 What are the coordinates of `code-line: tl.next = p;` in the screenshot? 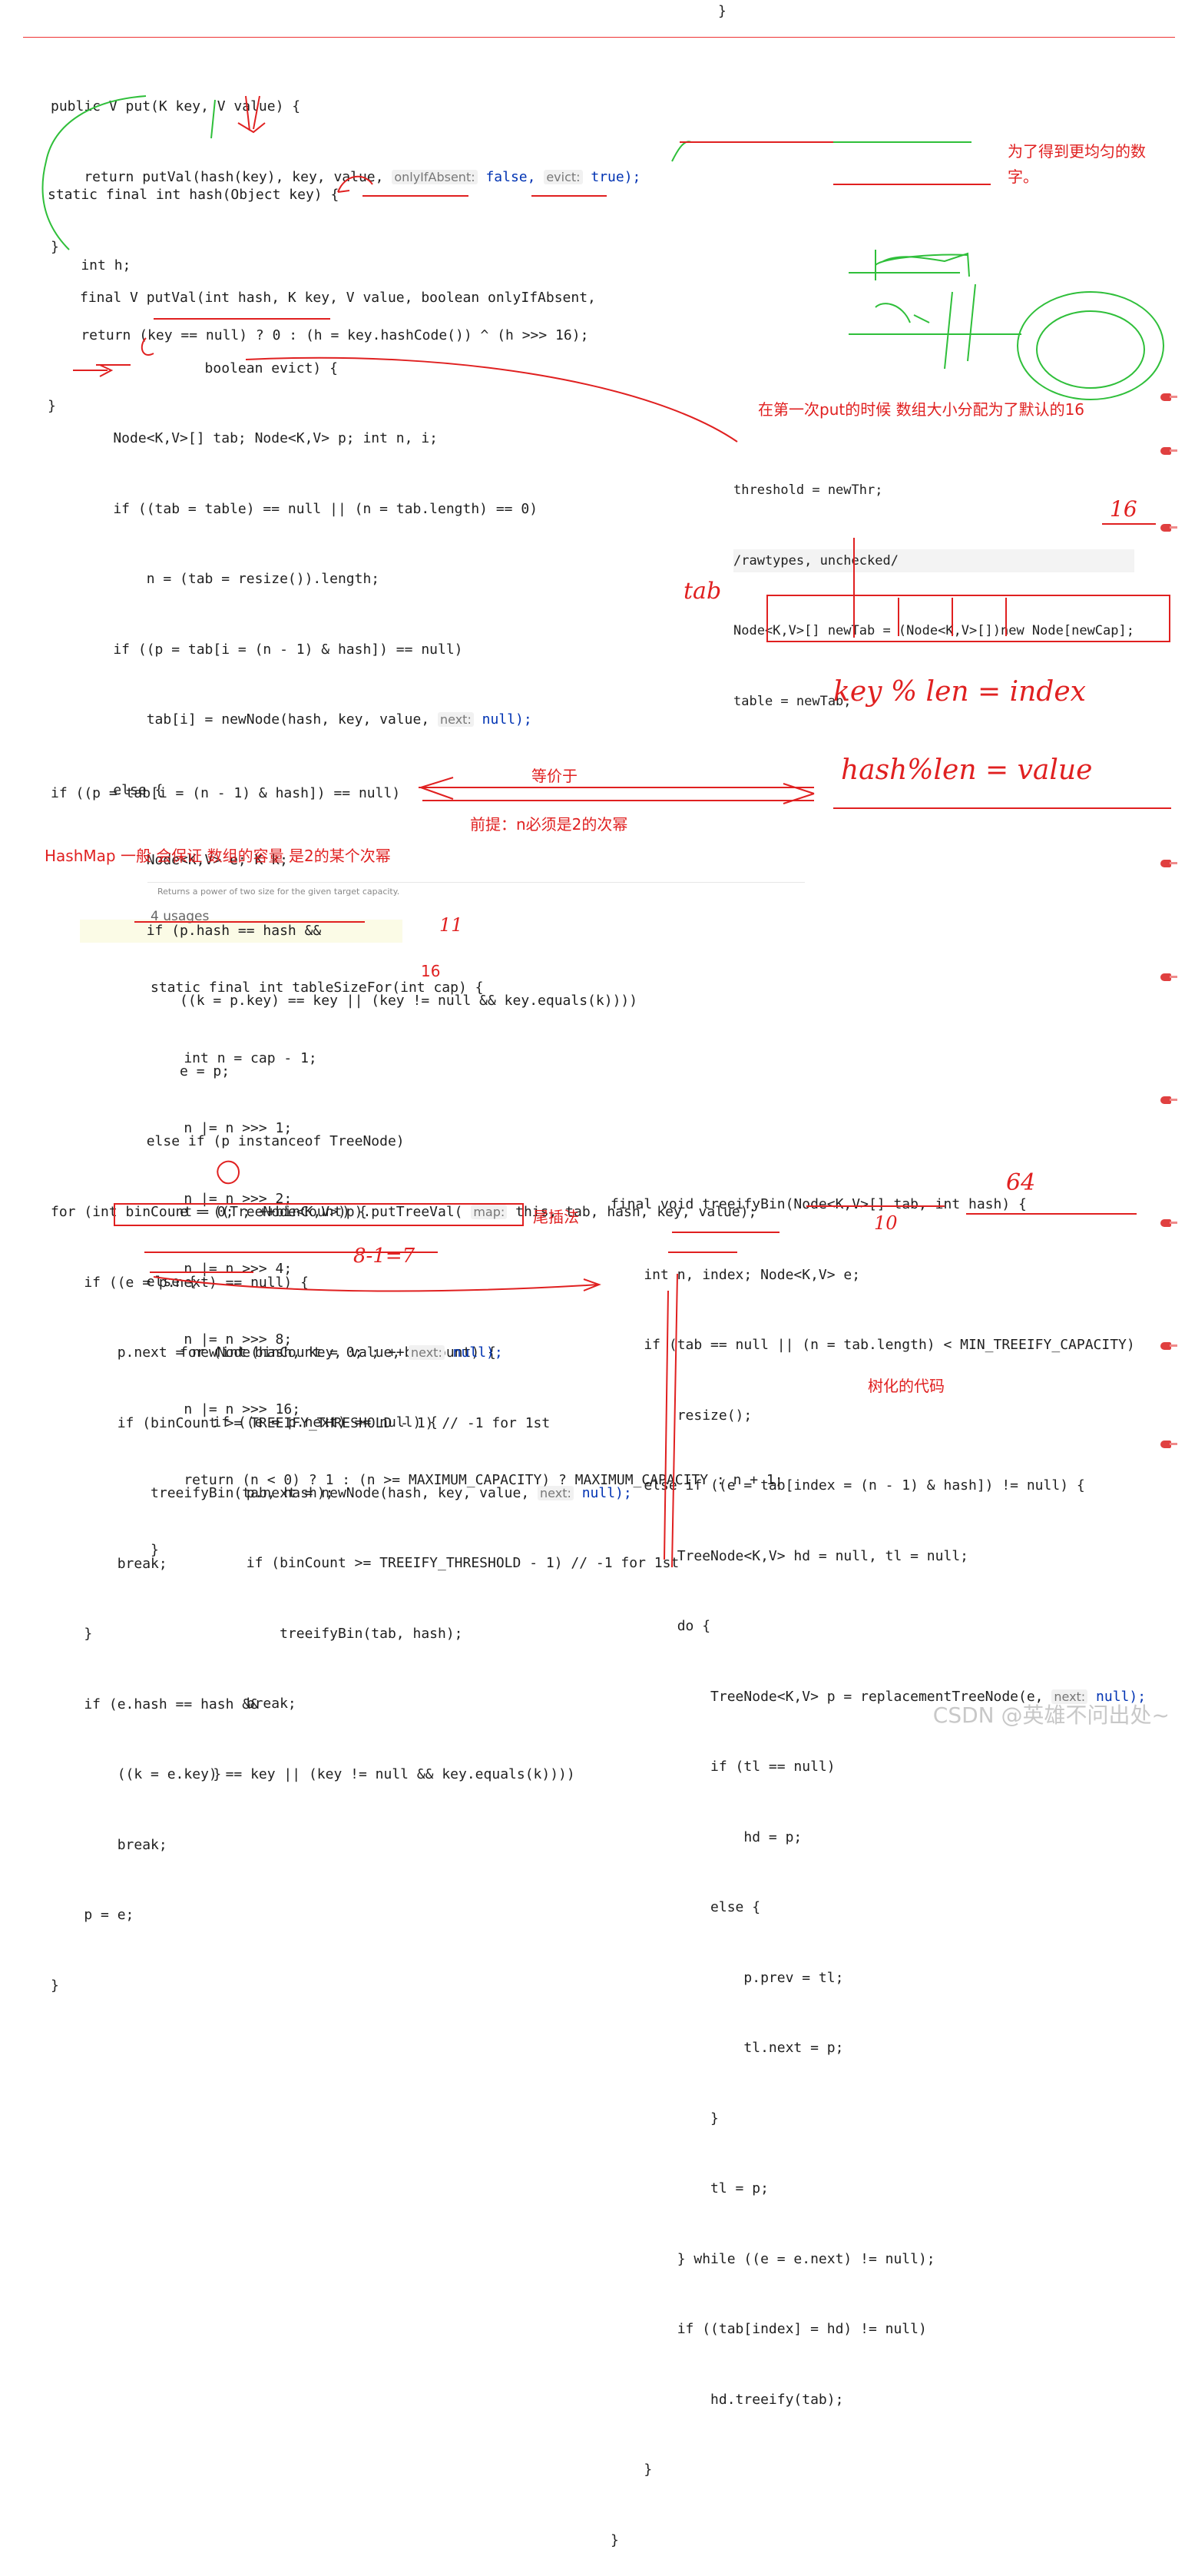 It's located at (727, 2048).